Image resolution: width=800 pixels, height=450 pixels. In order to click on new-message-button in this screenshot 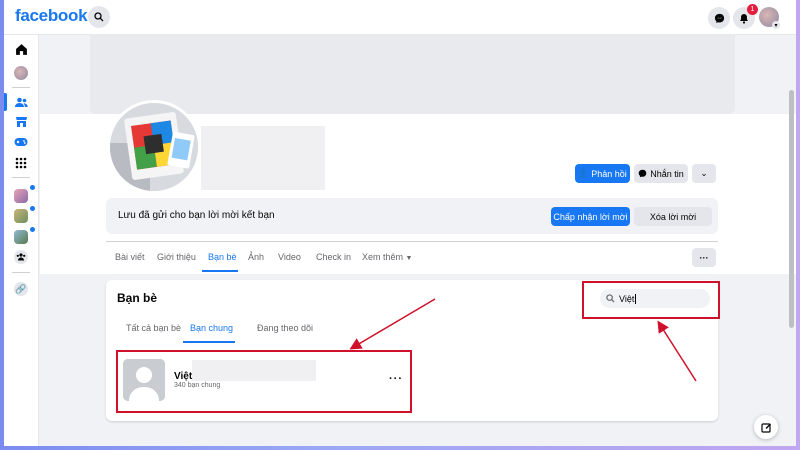, I will do `click(766, 427)`.